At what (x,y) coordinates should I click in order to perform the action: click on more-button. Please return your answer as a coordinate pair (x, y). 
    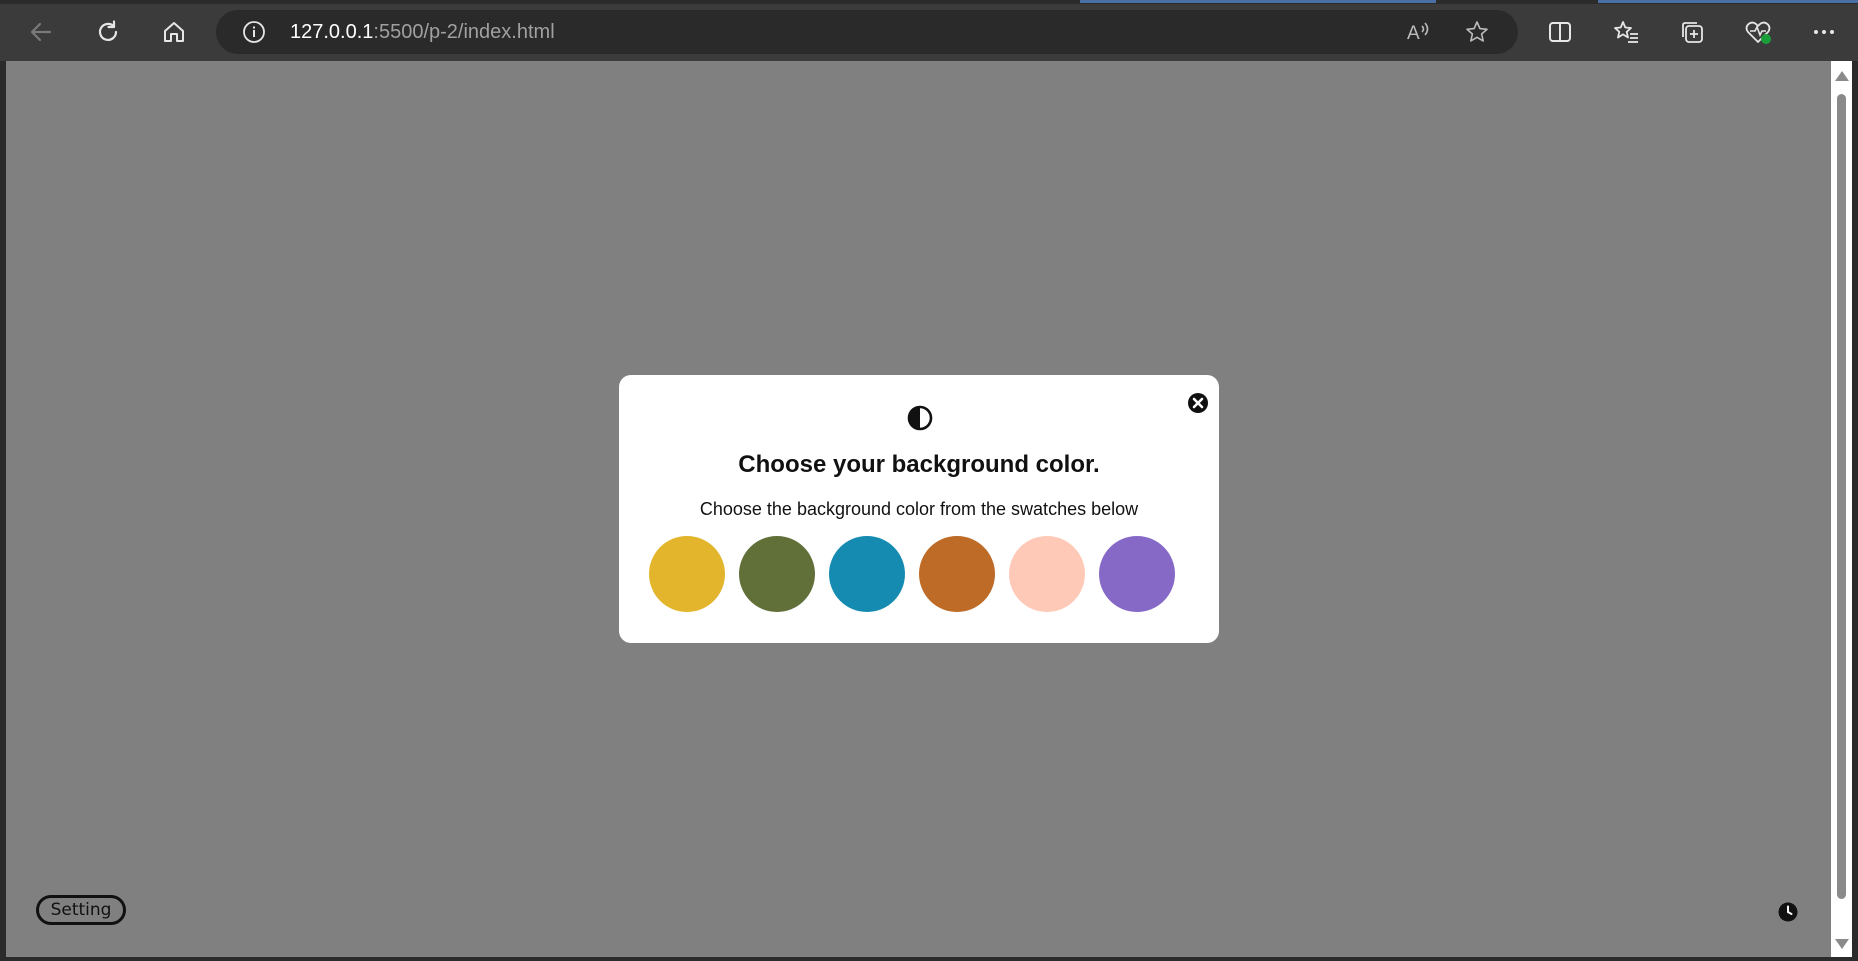
    Looking at the image, I should click on (1824, 32).